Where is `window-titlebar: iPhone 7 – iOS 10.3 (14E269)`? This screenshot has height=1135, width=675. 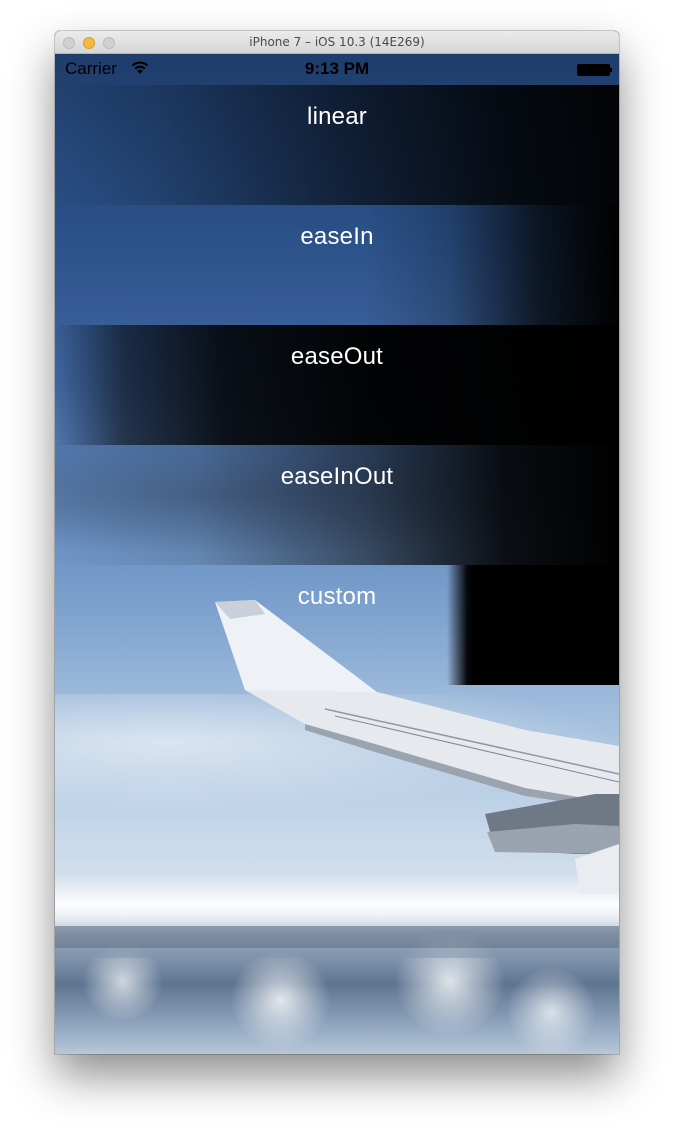
window-titlebar: iPhone 7 – iOS 10.3 (14E269) is located at coordinates (337, 42).